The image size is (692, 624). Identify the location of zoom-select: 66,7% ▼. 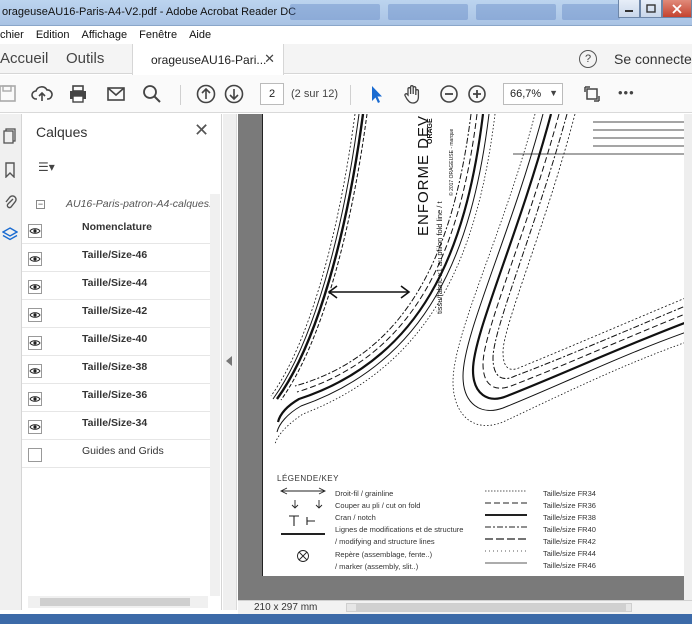
(533, 94).